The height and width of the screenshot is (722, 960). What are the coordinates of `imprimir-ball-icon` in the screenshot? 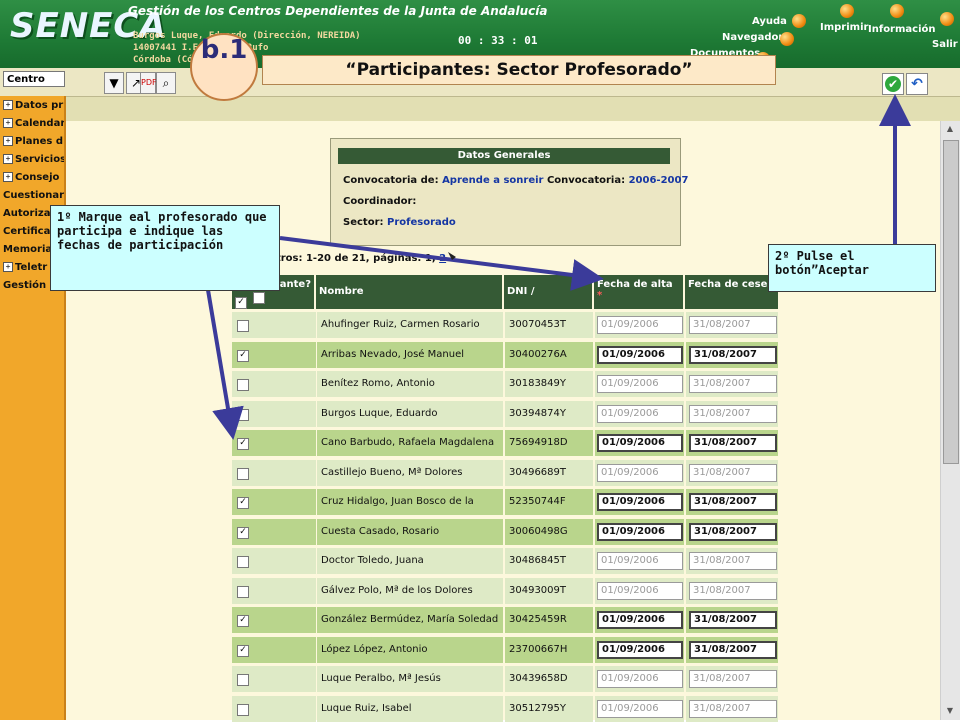 It's located at (847, 11).